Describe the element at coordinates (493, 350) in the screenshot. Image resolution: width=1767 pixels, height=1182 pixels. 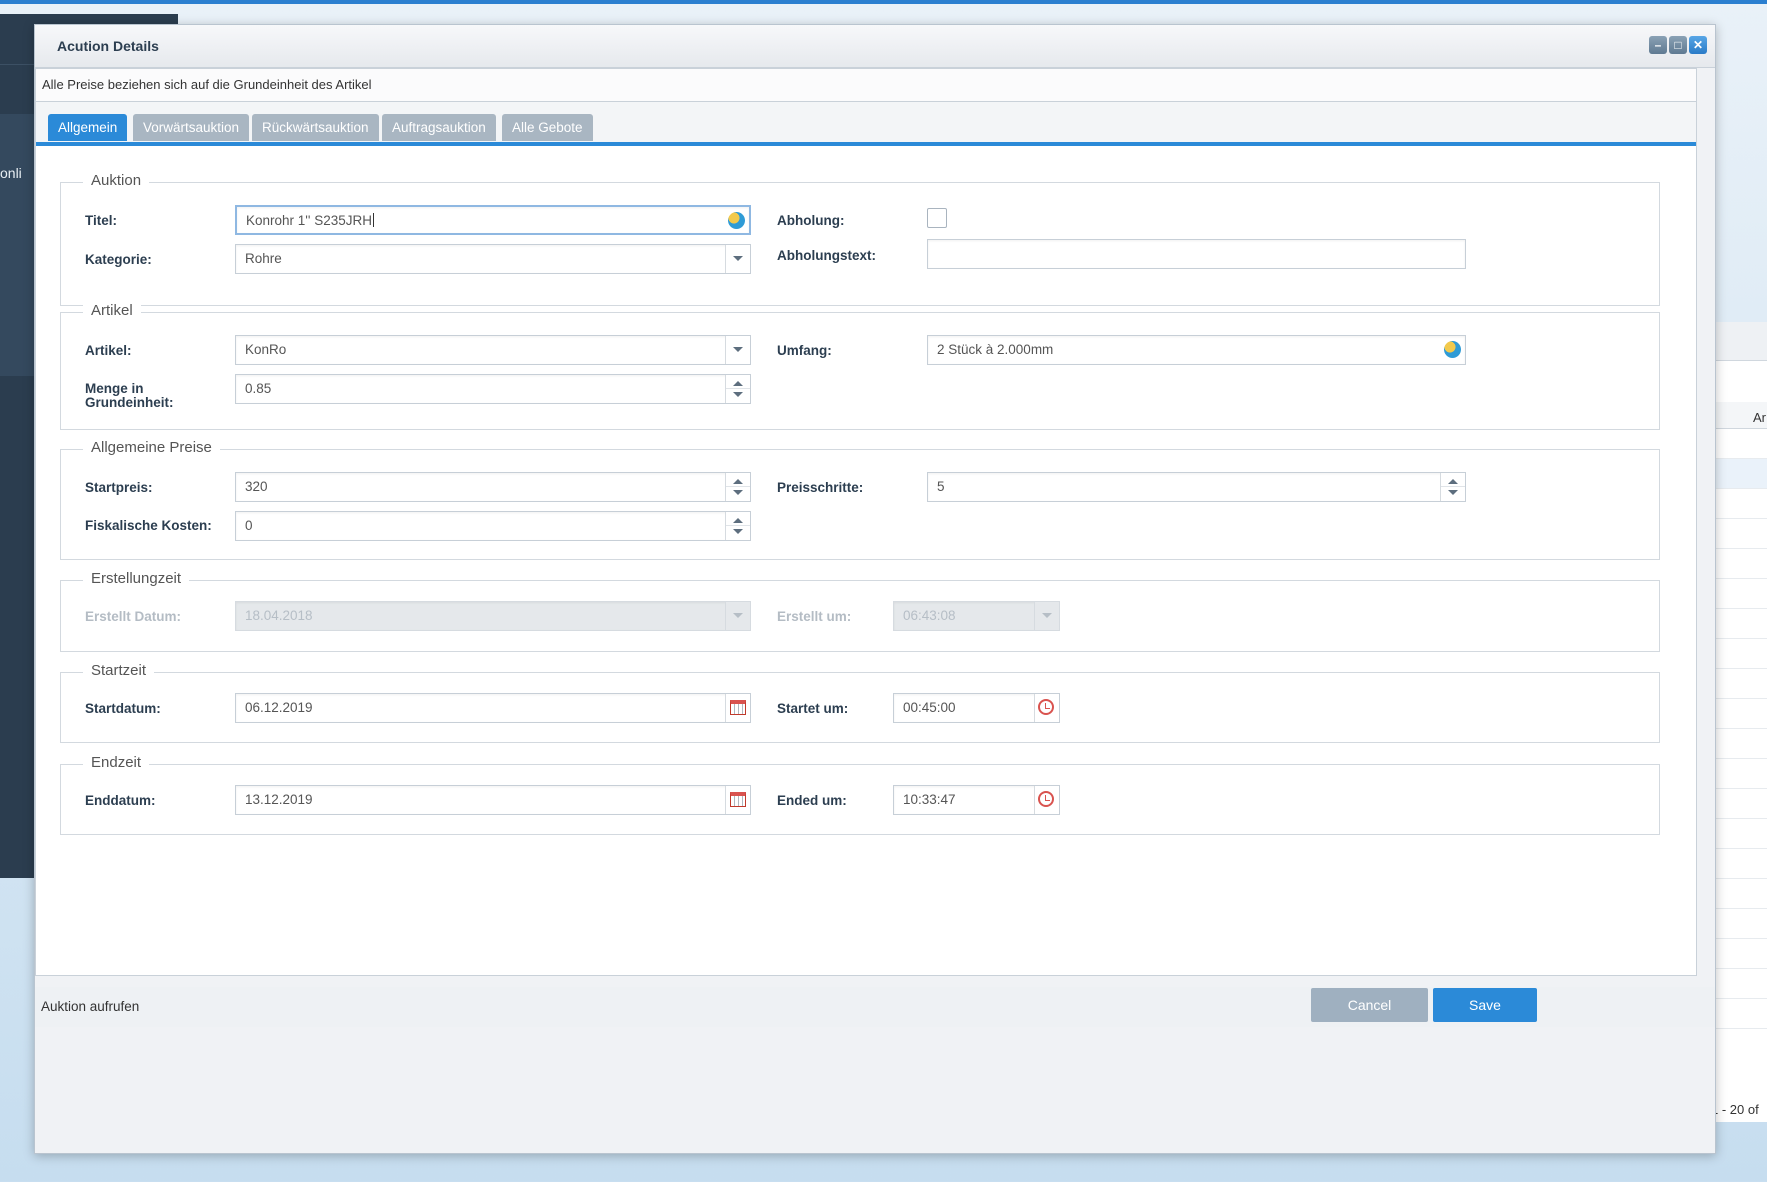
I see `artikel-select: KonRo` at that location.